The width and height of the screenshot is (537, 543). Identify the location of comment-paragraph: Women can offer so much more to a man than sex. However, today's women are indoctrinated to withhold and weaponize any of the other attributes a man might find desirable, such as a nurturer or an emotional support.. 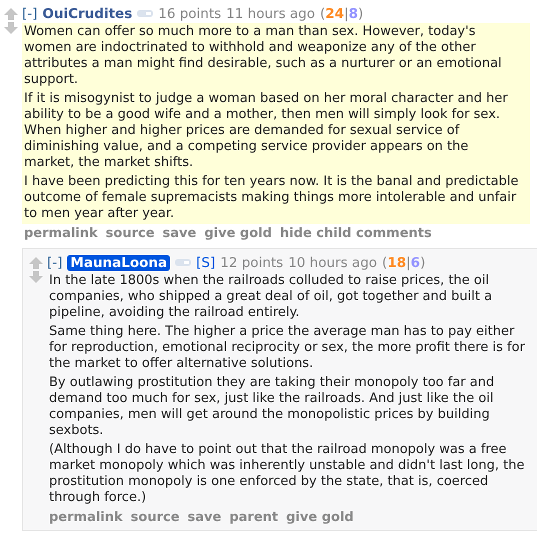
(263, 56).